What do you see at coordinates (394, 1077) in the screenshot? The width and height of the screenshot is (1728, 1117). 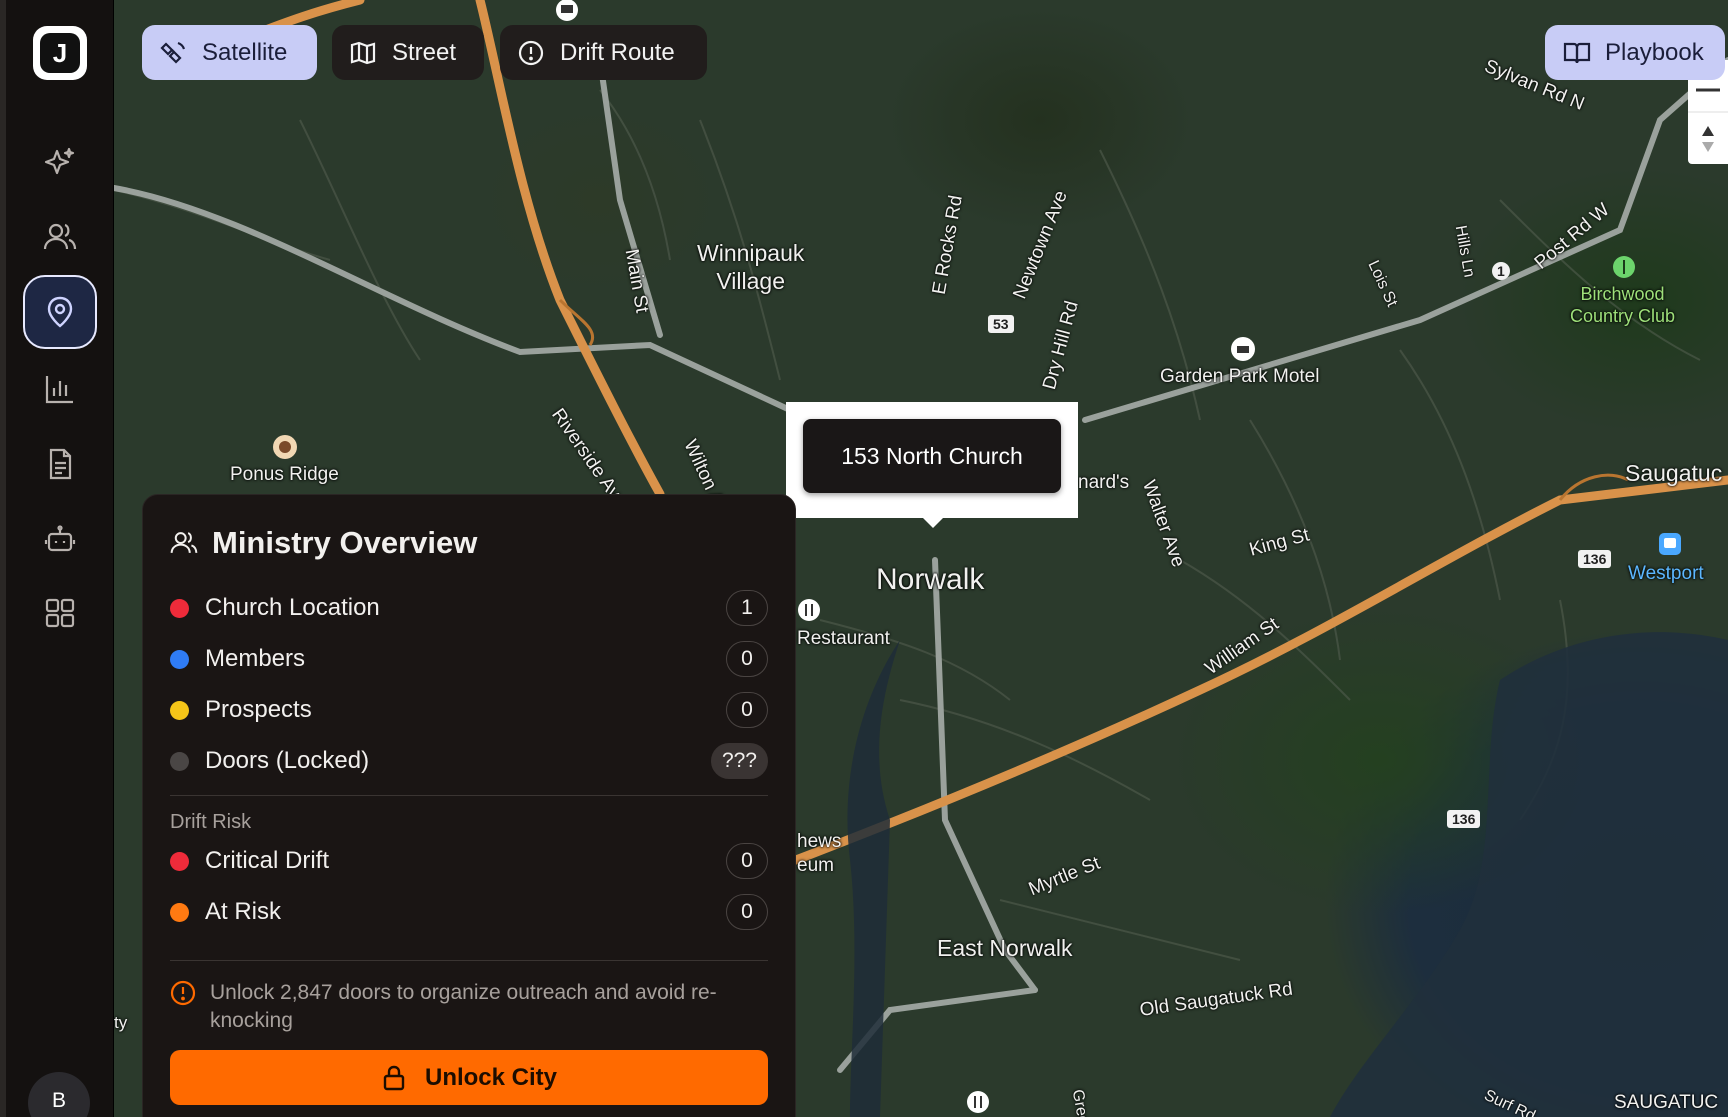 I see `lock-icon` at bounding box center [394, 1077].